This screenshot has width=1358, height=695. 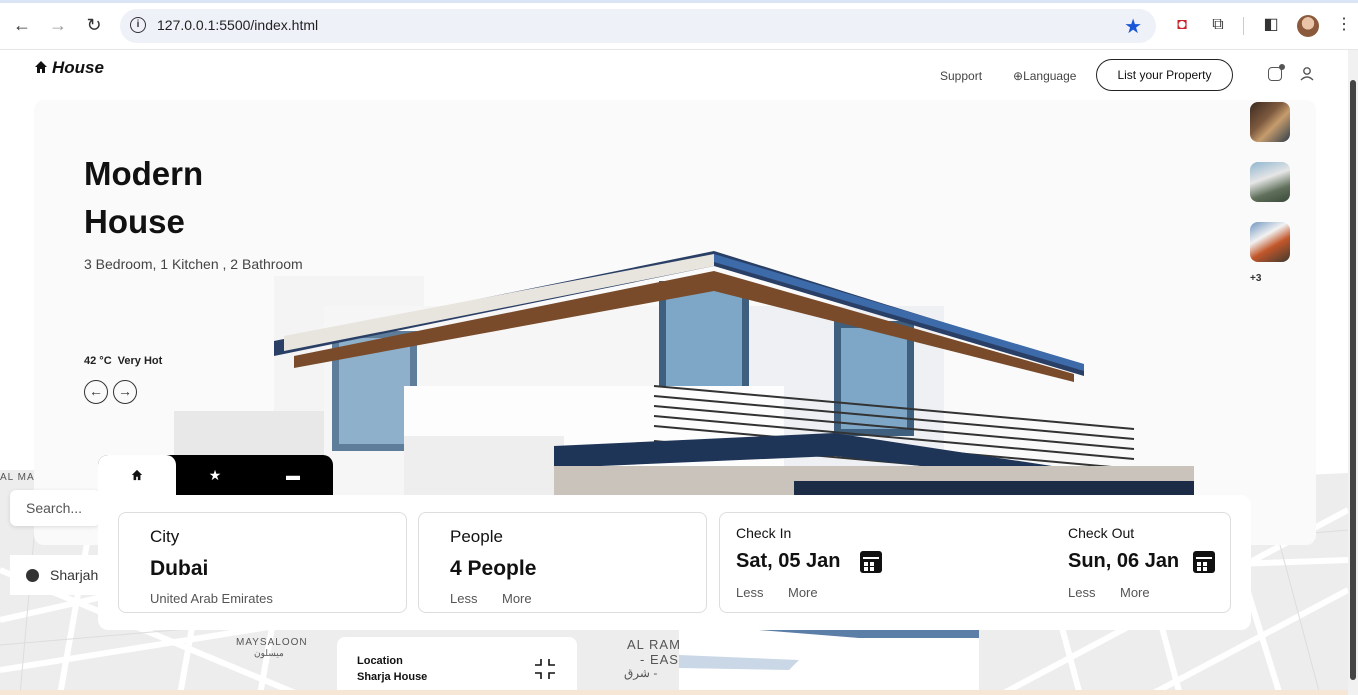 I want to click on collapse-icon, so click(x=545, y=669).